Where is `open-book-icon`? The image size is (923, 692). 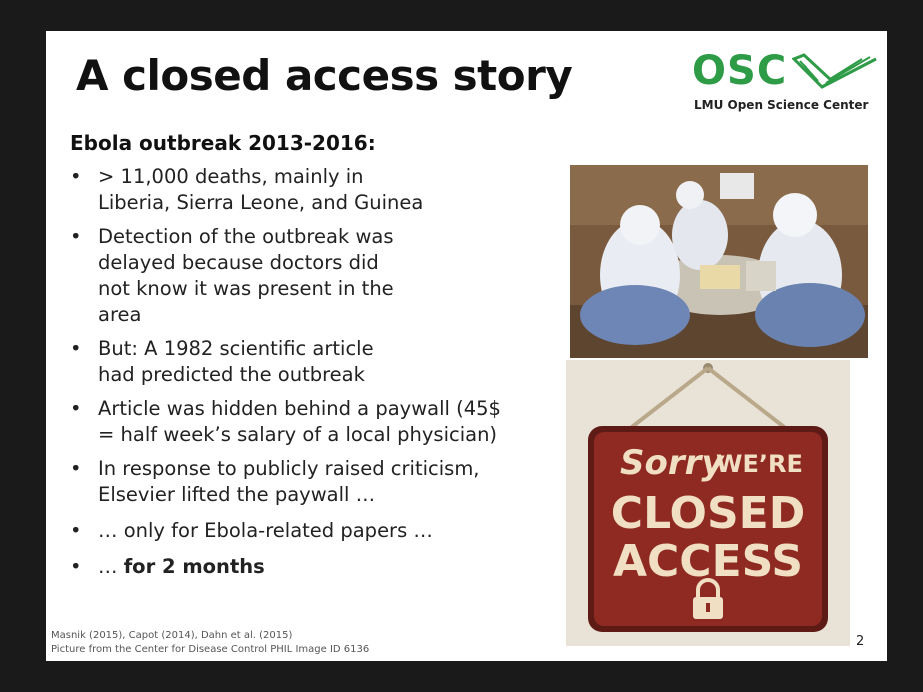
open-book-icon is located at coordinates (834, 71).